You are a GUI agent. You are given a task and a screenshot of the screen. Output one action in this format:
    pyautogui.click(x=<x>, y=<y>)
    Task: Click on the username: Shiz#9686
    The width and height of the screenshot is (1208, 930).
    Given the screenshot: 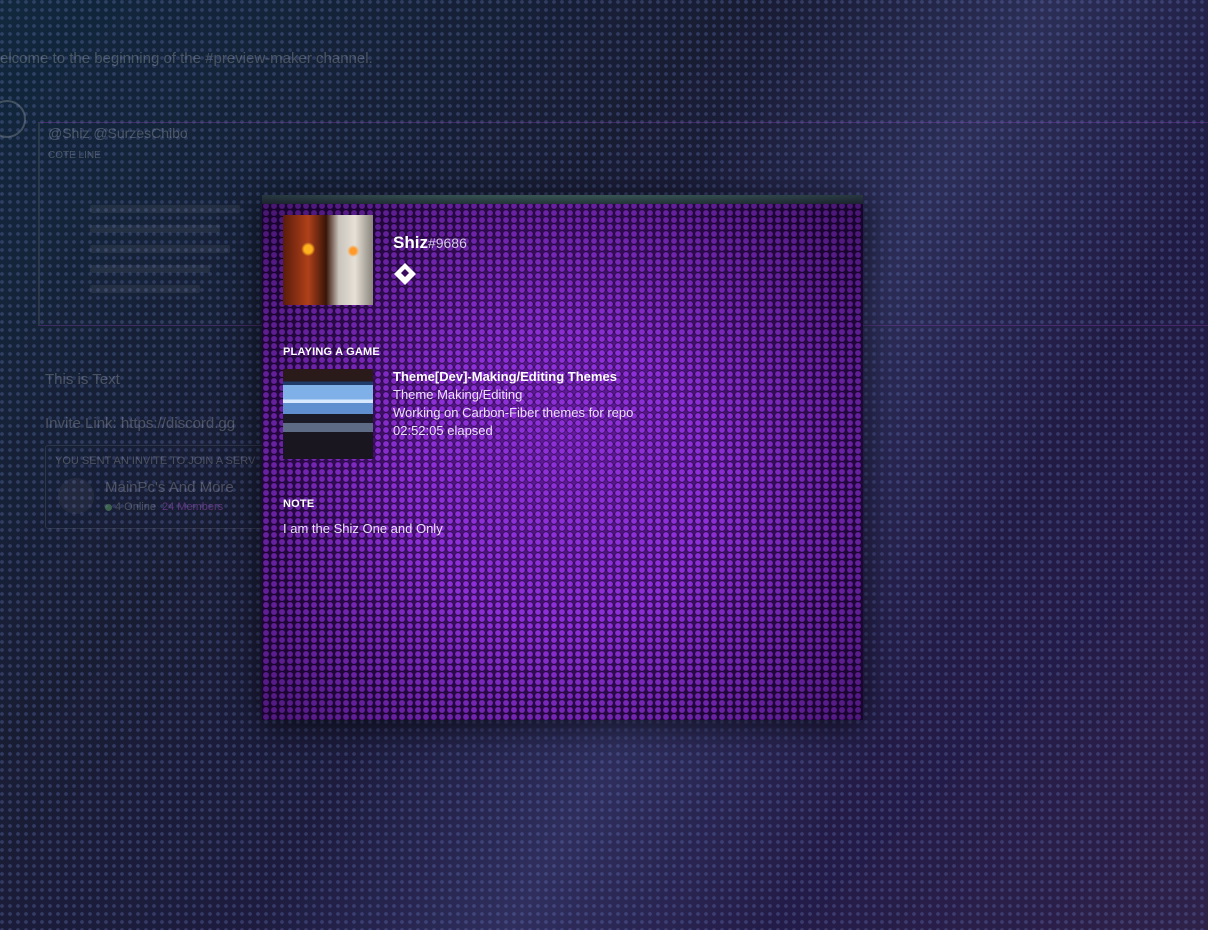 What is the action you would take?
    pyautogui.click(x=430, y=243)
    